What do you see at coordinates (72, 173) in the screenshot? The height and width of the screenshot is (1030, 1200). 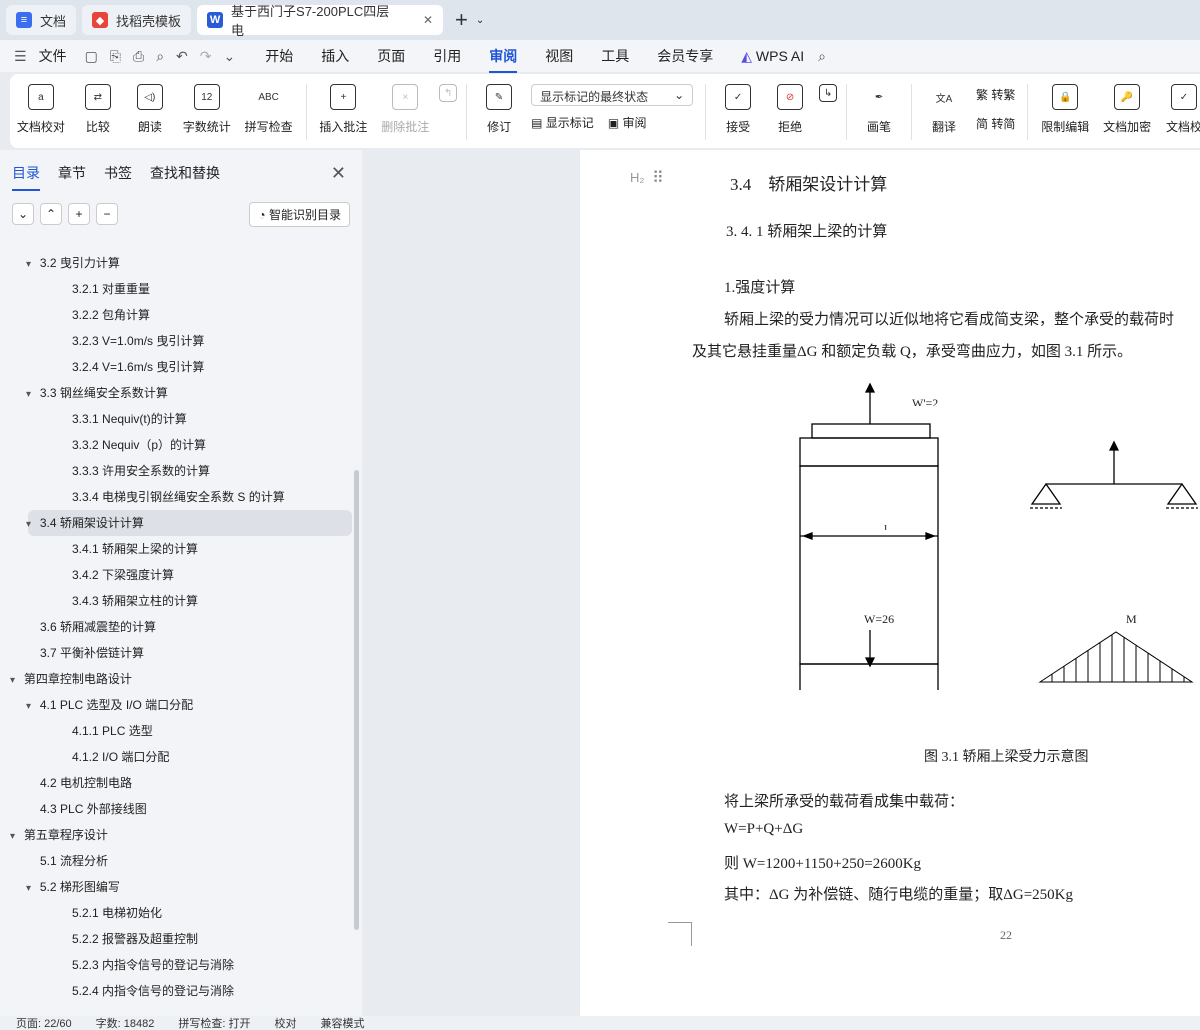 I see `tab-chapter: 章节` at bounding box center [72, 173].